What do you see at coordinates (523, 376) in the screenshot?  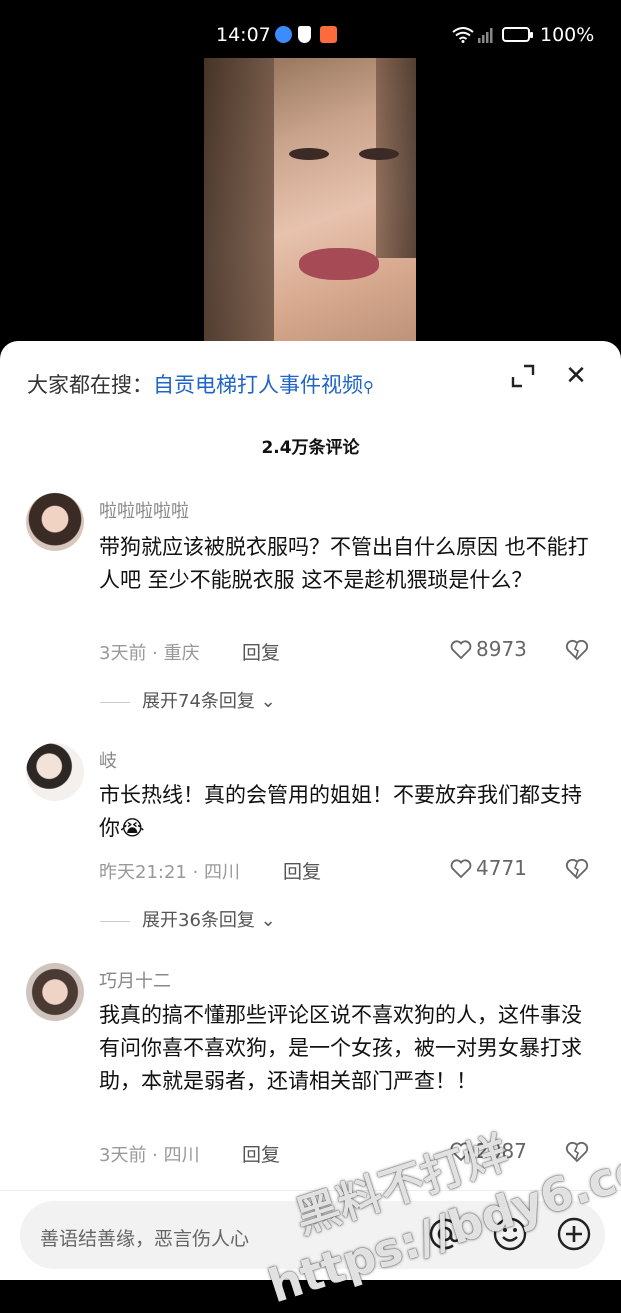 I see `fullscreen-icon` at bounding box center [523, 376].